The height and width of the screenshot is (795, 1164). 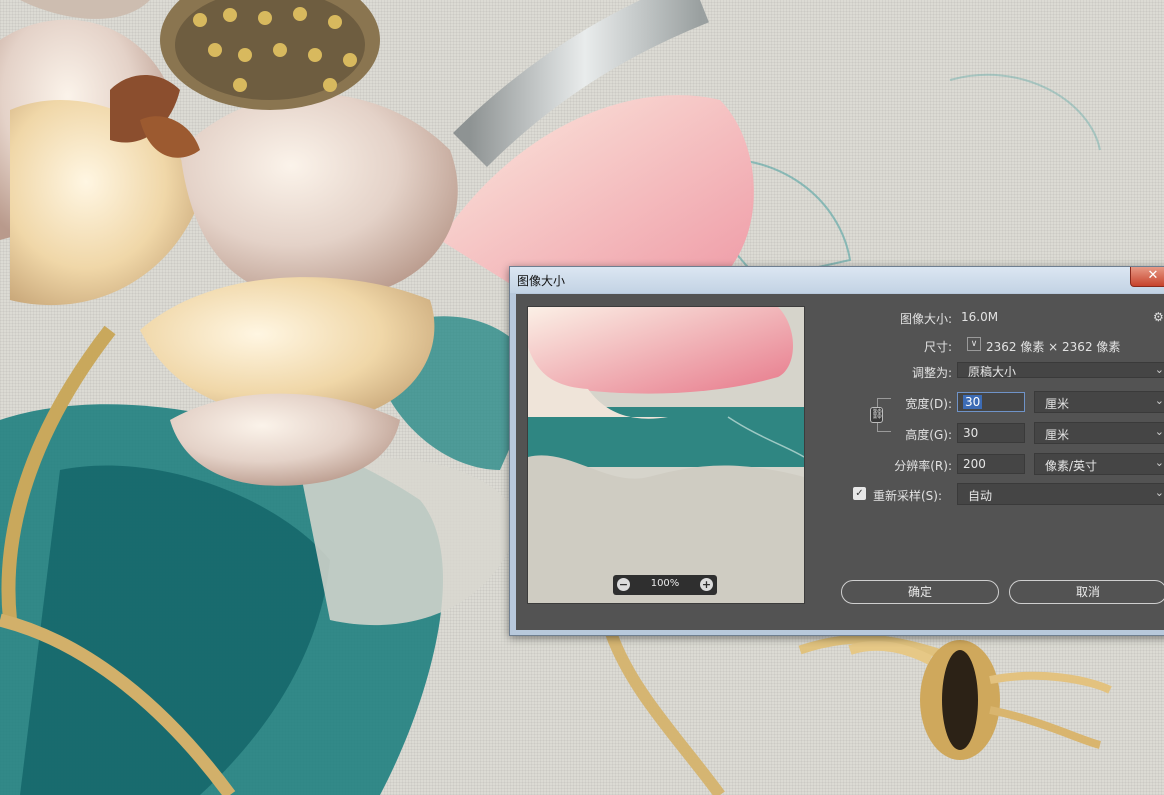 I want to click on preview-pane: − 100% +, so click(x=666, y=455).